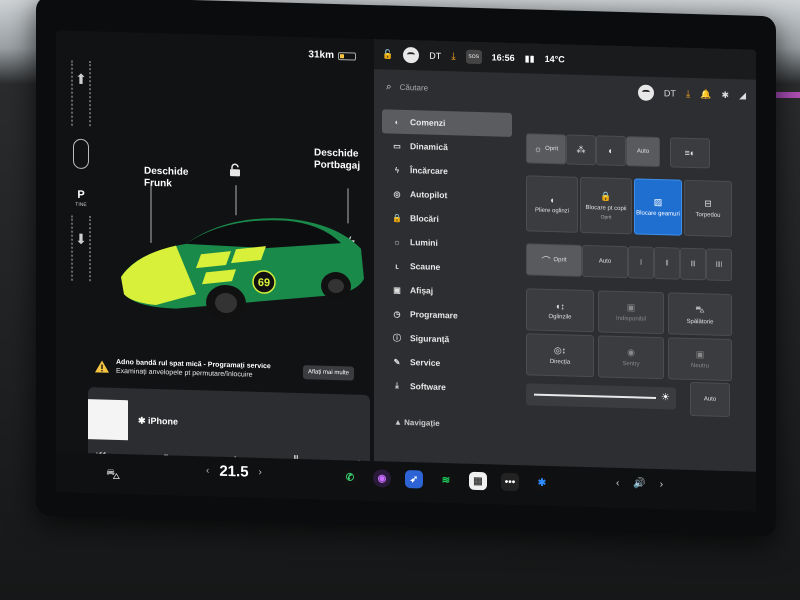  I want to click on clock: 16:56, so click(503, 58).